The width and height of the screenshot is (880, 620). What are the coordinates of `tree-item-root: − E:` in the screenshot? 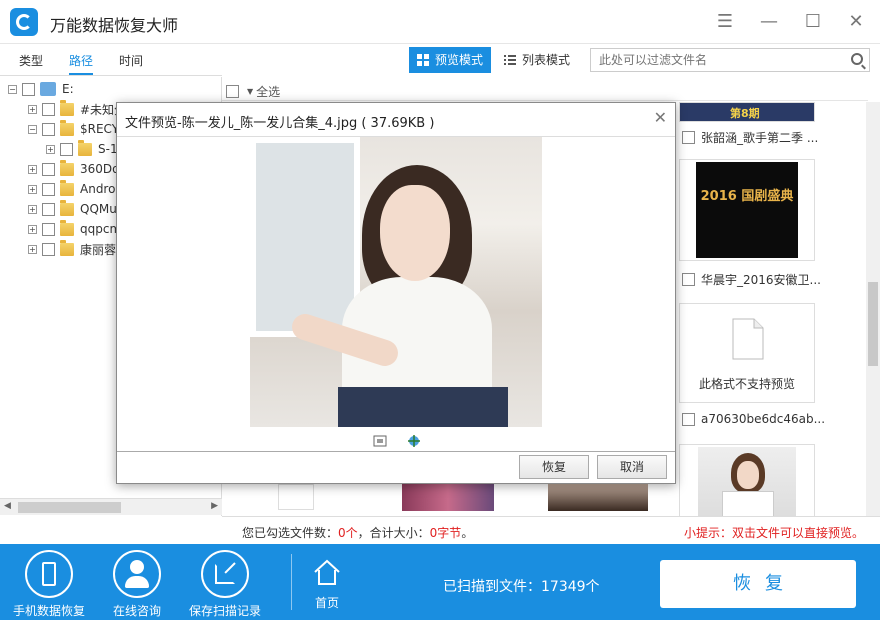 It's located at (41, 89).